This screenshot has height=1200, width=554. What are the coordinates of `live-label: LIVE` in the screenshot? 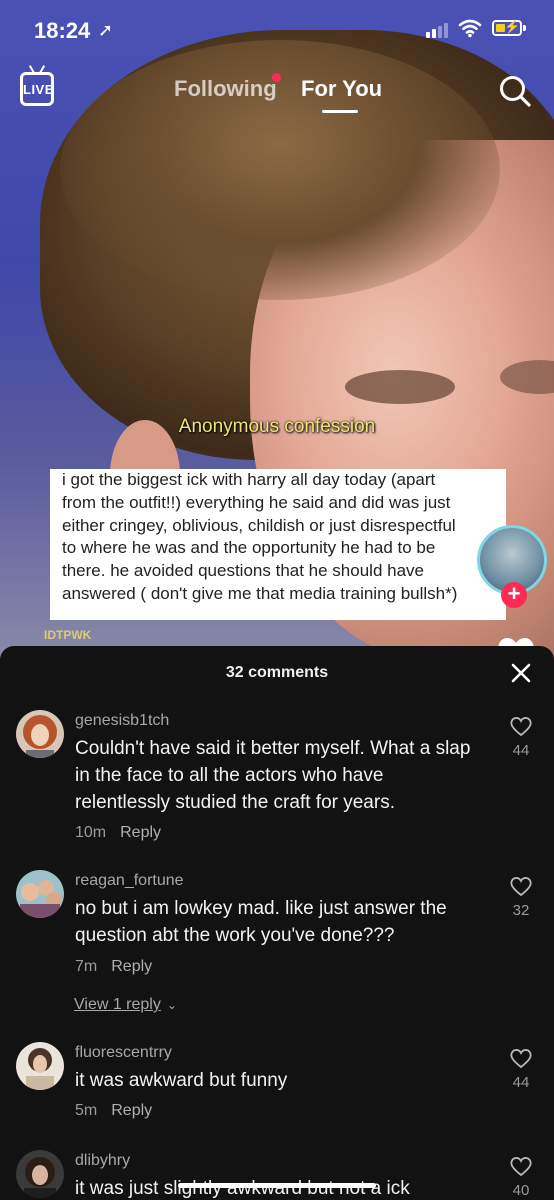 It's located at (38, 89).